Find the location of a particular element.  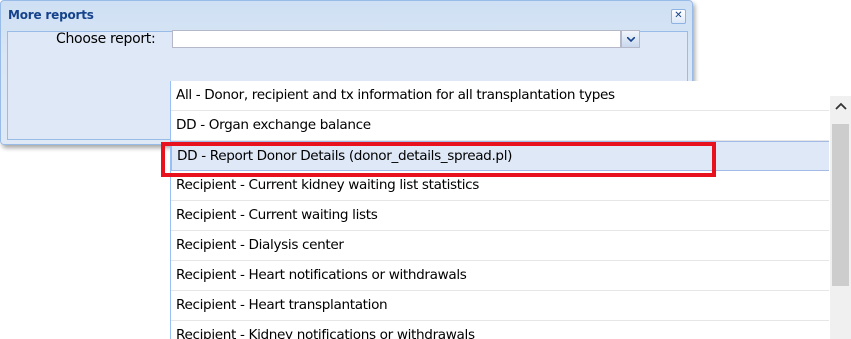

selection-highlight-annotation is located at coordinates (438, 159).